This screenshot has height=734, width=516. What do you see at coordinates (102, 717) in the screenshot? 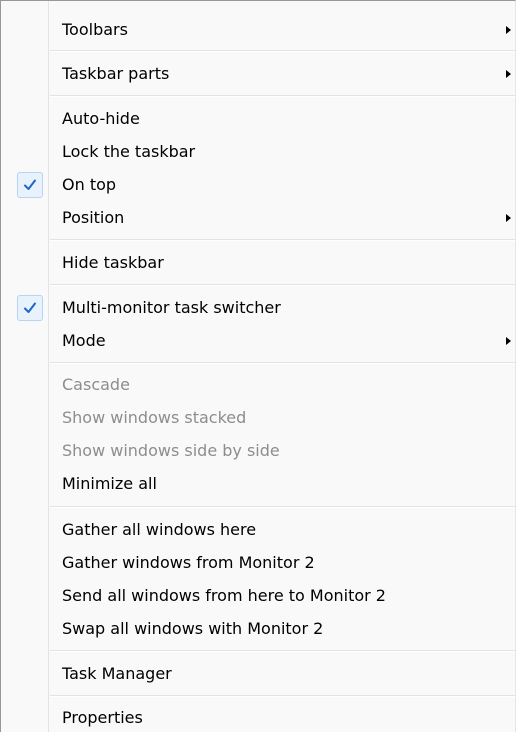
I see `menu-item-label: Properties` at bounding box center [102, 717].